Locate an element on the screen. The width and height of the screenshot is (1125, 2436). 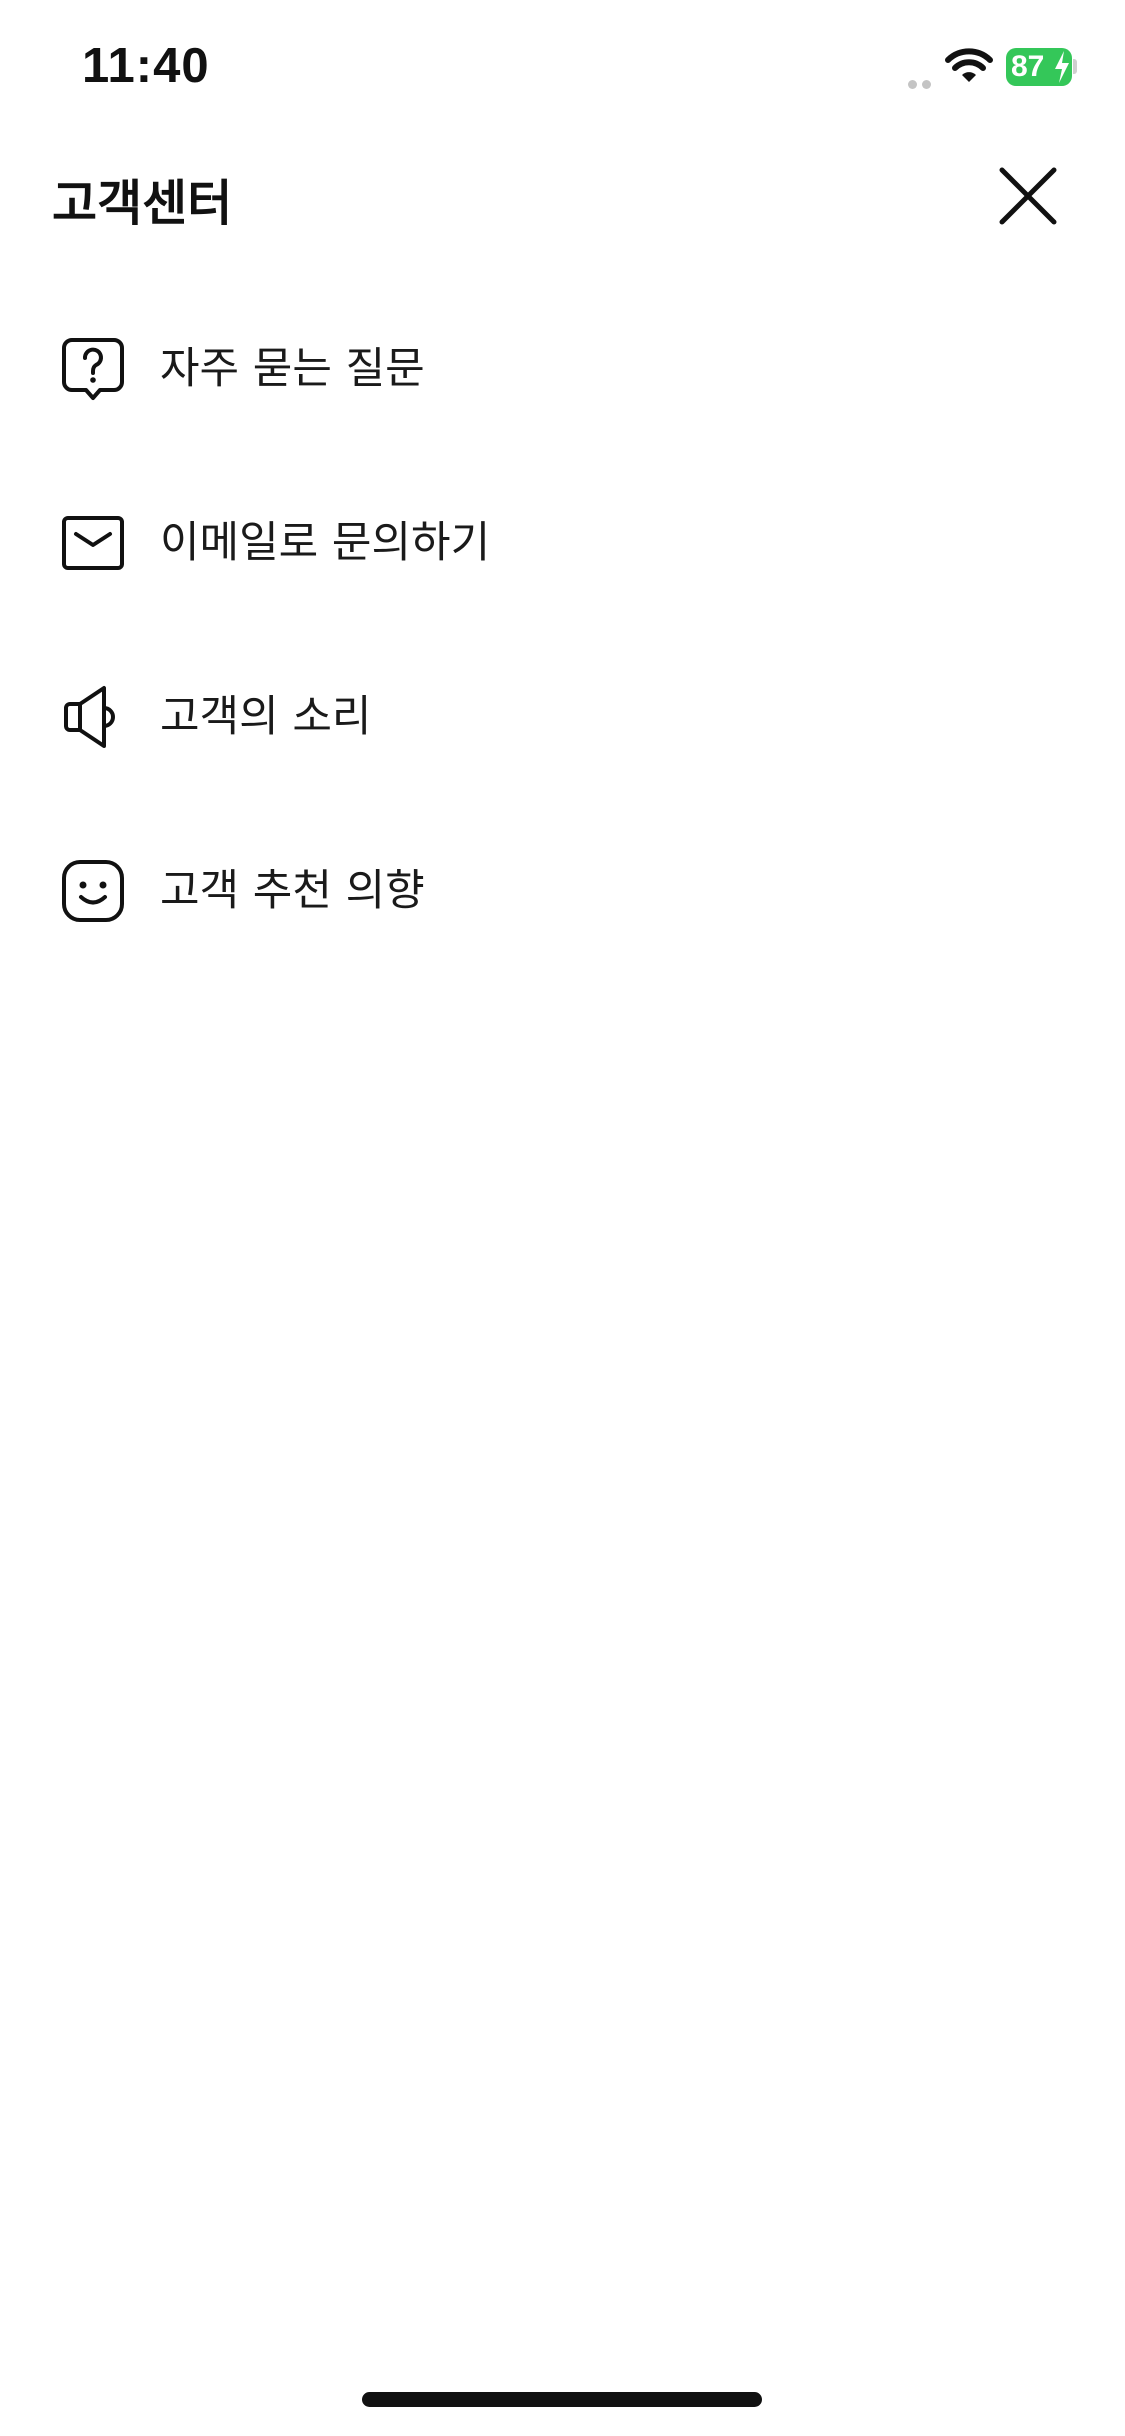
menu-item-recommendation-intent: 고객 추천 의향 is located at coordinates (562, 904).